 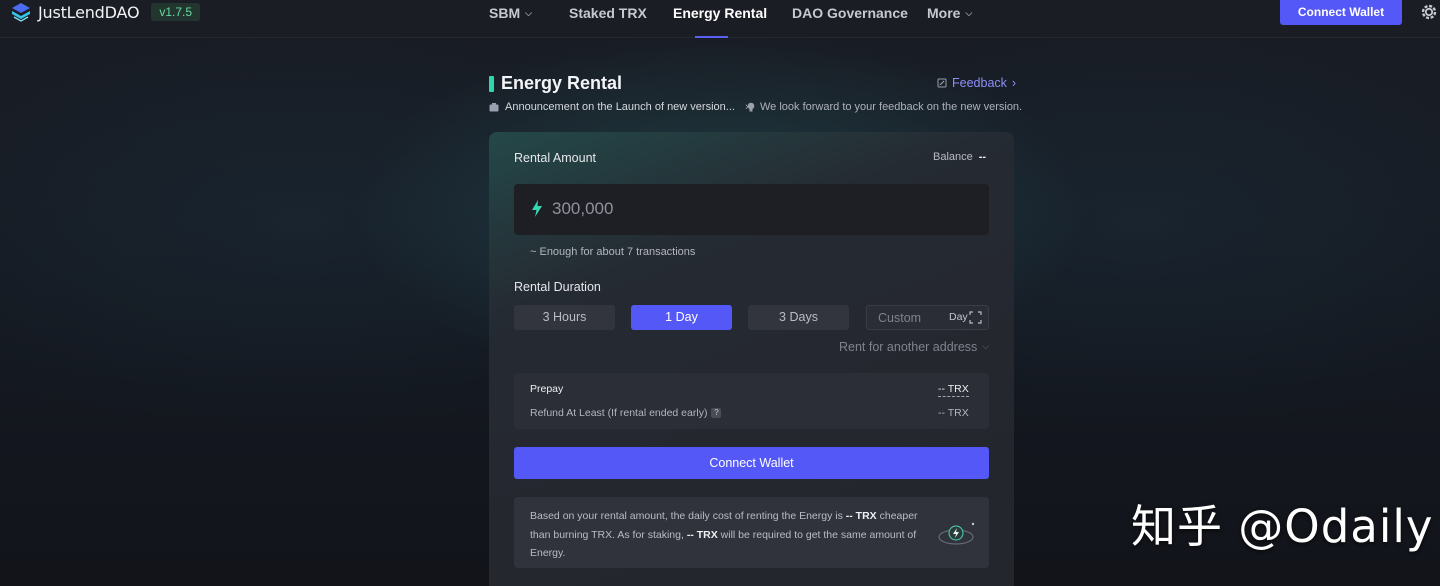 I want to click on brand-name: JustLendDAO, so click(x=89, y=12).